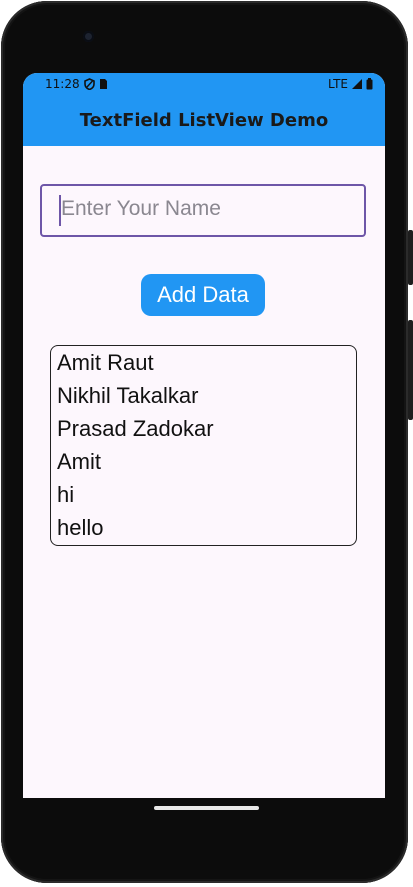 This screenshot has height=887, width=413. Describe the element at coordinates (204, 84) in the screenshot. I see `status-bar: 11:28 LTE` at that location.